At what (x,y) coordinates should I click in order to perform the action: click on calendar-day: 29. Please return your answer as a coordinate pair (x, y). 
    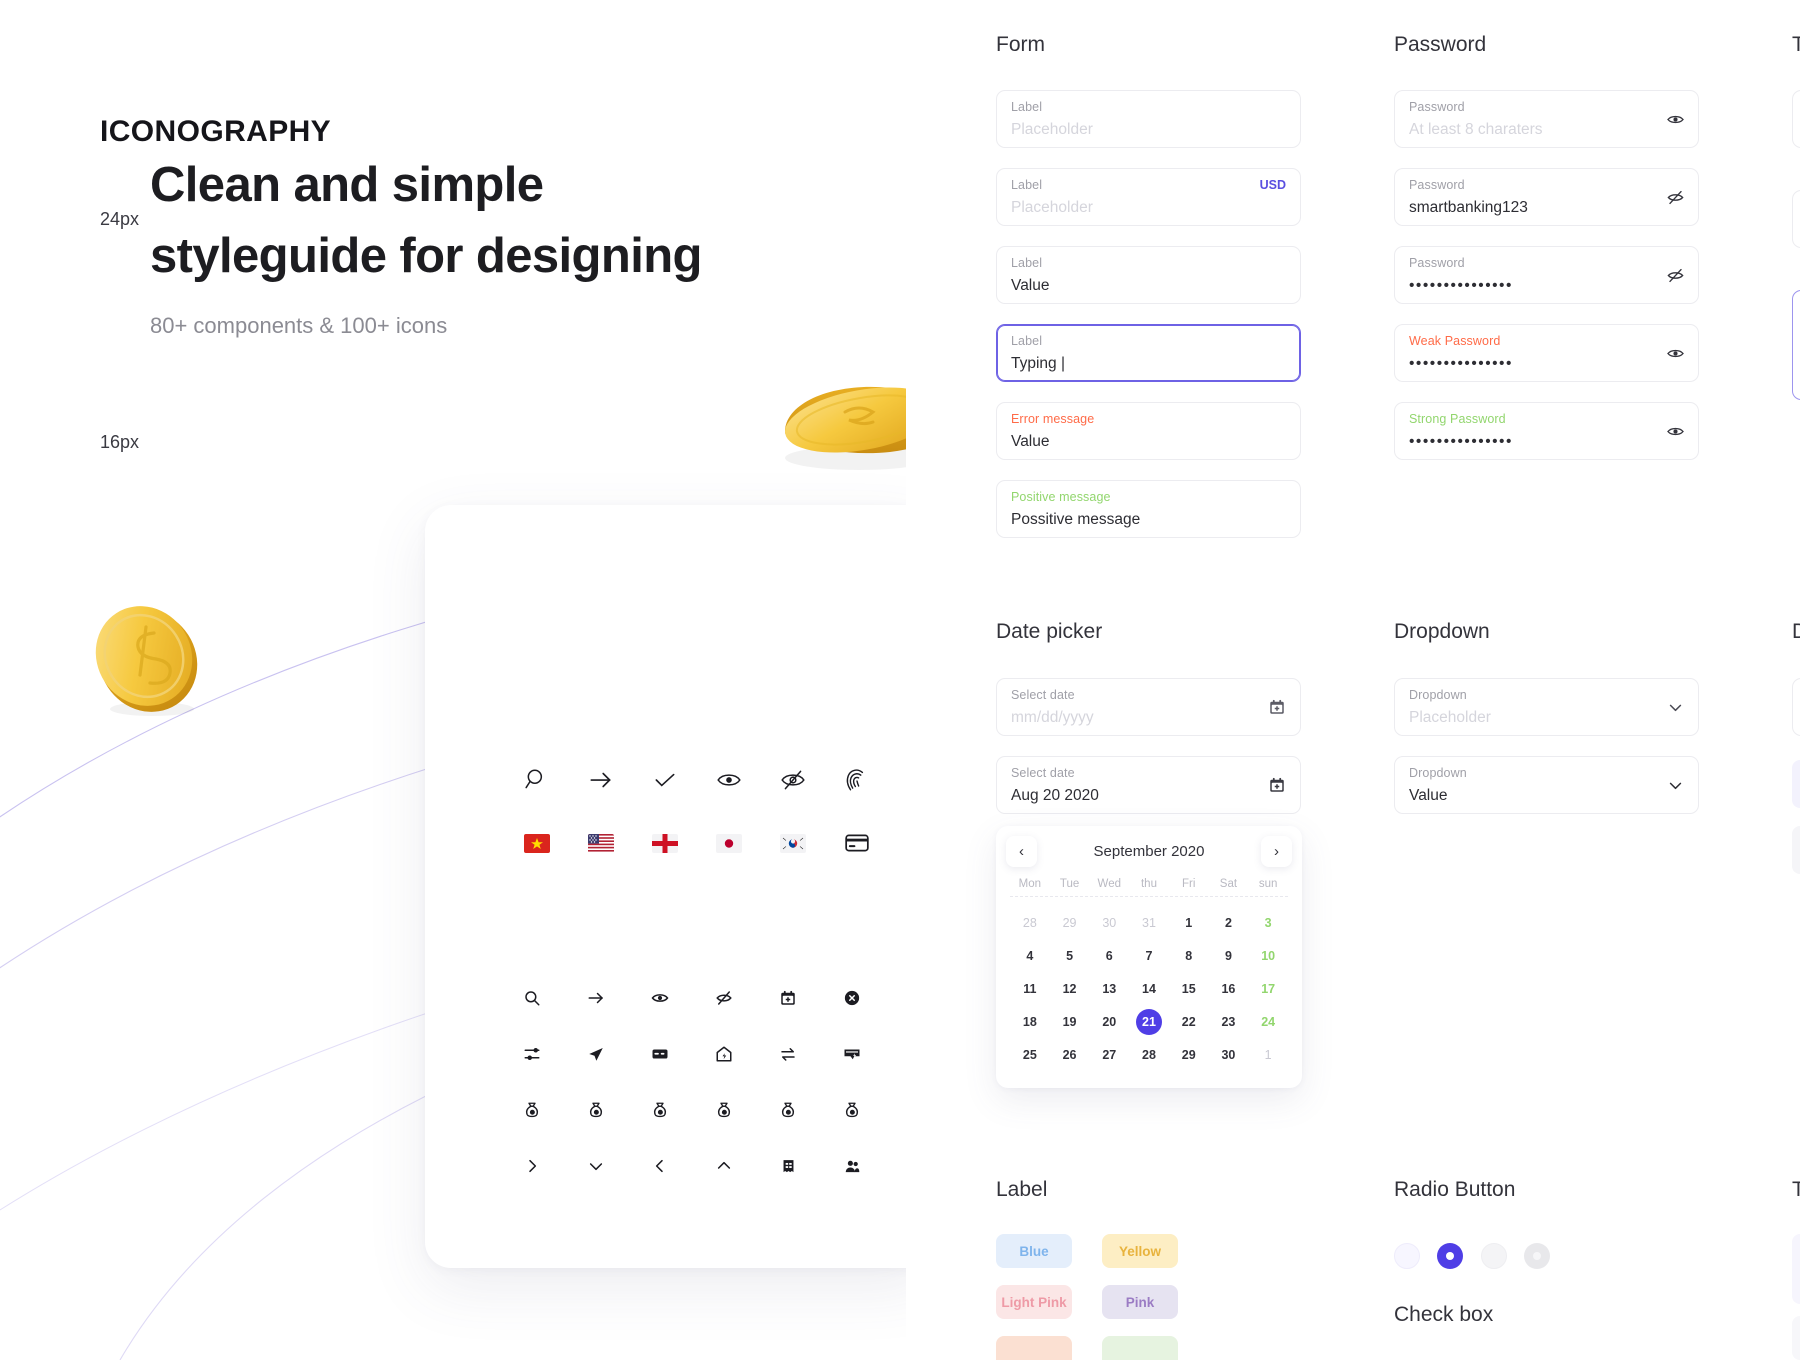
    Looking at the image, I should click on (1070, 922).